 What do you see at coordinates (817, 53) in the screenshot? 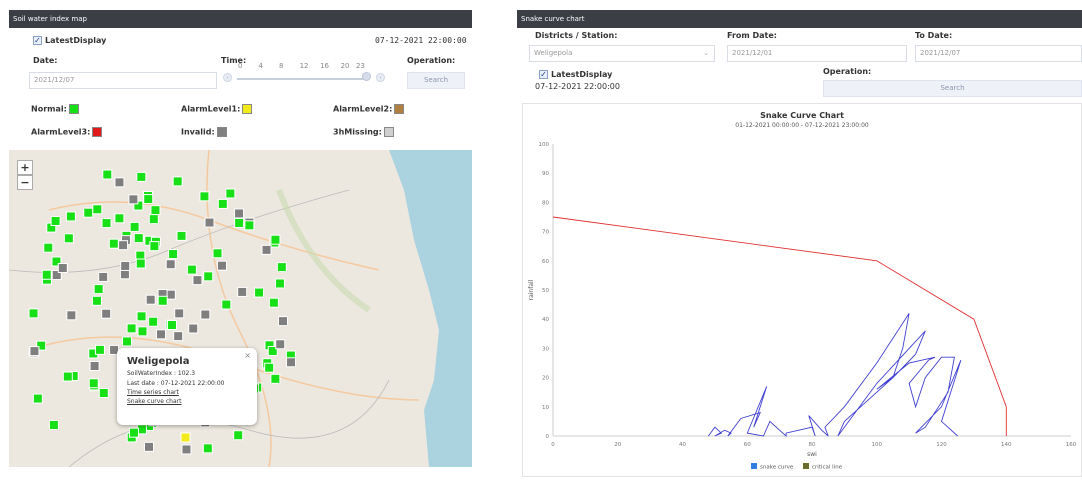
I see `from-date-input: 2021/12/01` at bounding box center [817, 53].